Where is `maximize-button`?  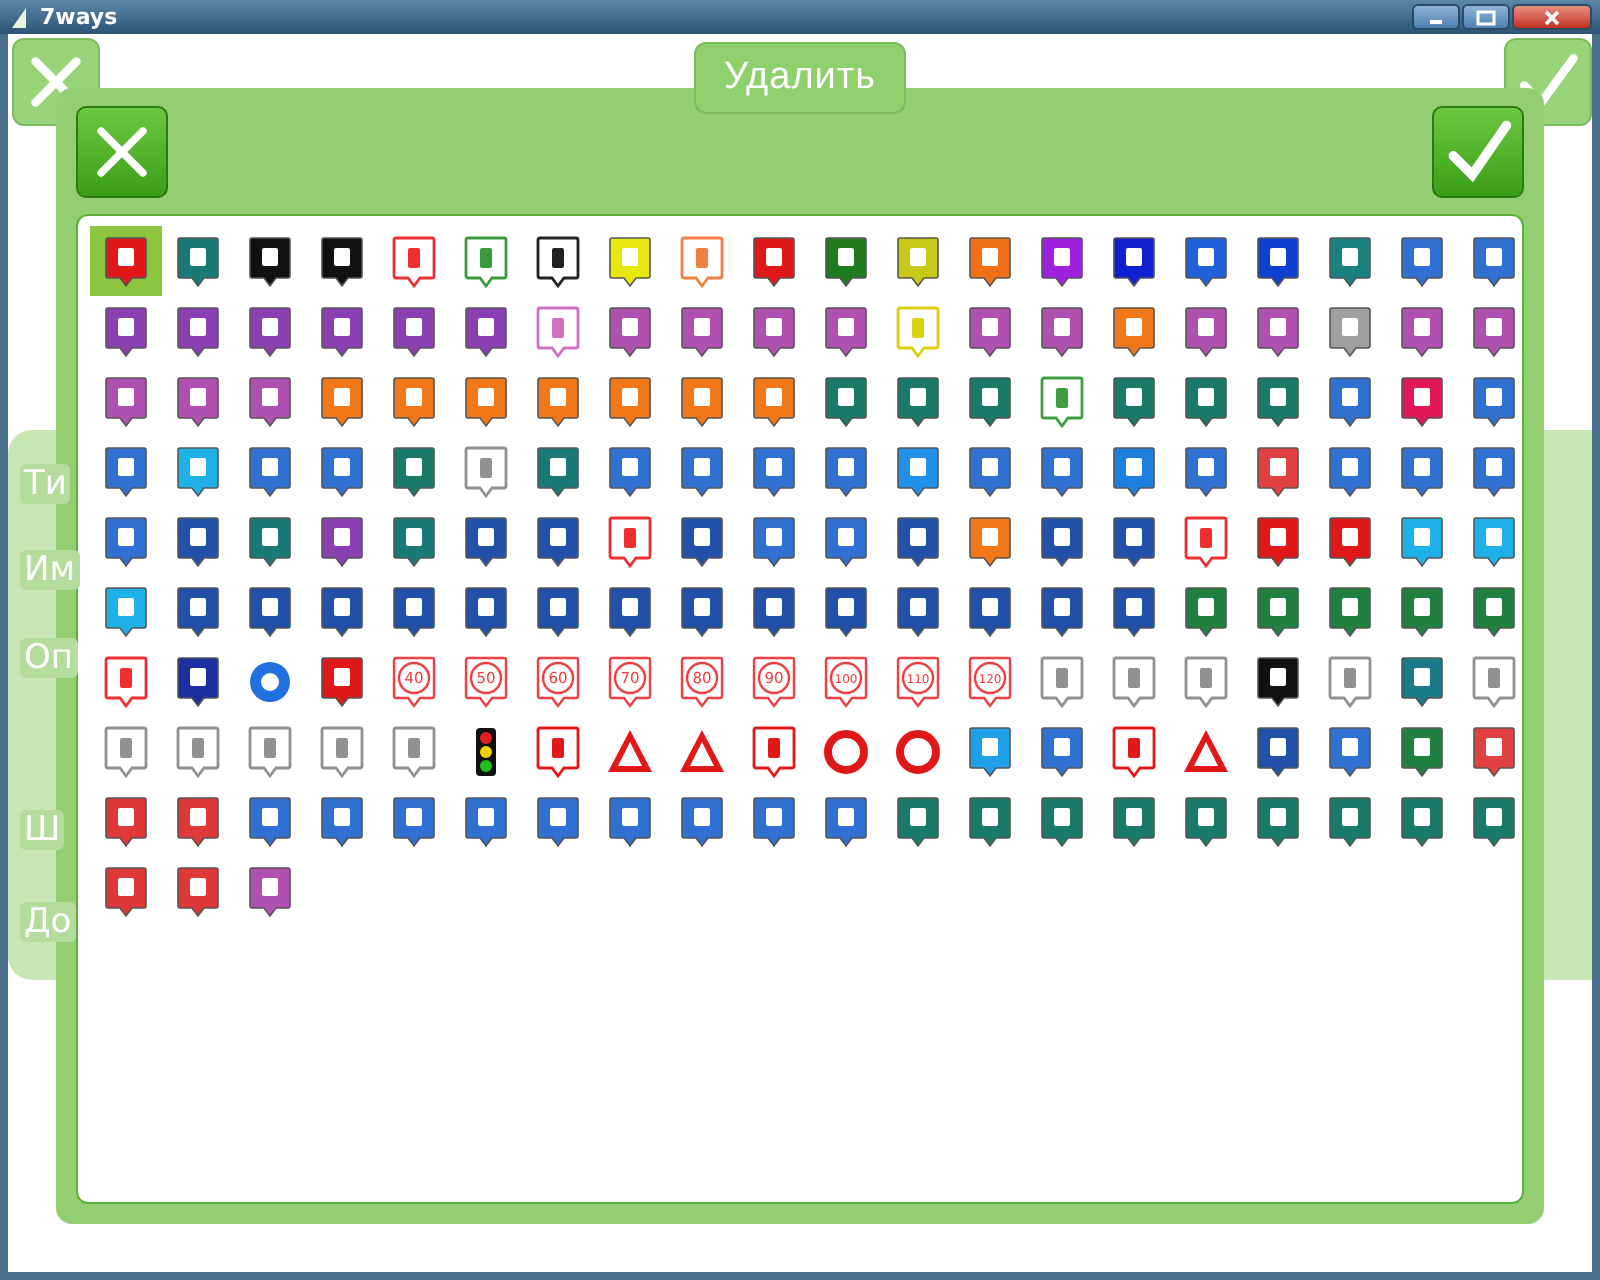
maximize-button is located at coordinates (1486, 17).